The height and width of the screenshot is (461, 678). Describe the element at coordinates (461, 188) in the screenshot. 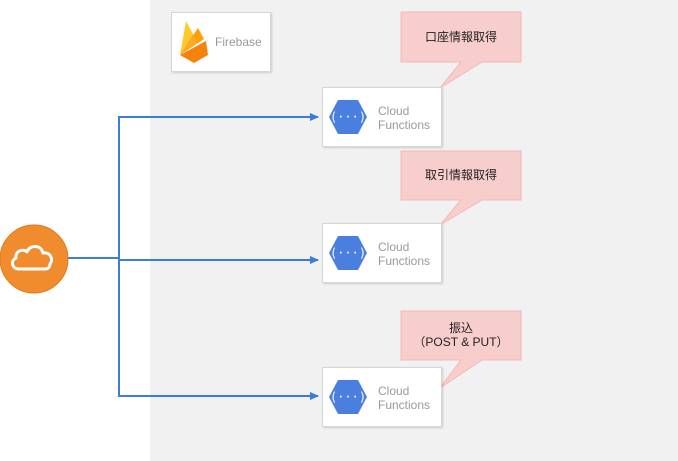

I see `callout-shape-transaction` at that location.